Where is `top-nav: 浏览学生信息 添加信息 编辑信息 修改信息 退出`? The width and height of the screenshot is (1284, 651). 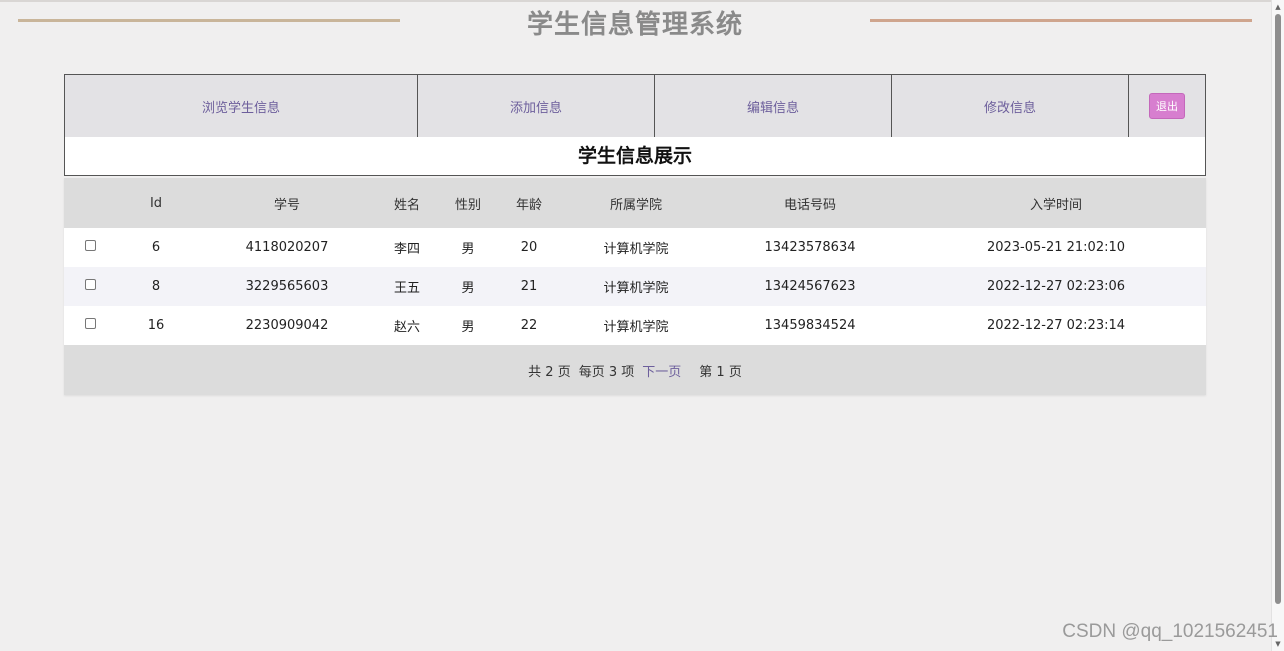
top-nav: 浏览学生信息 添加信息 编辑信息 修改信息 退出 is located at coordinates (635, 106).